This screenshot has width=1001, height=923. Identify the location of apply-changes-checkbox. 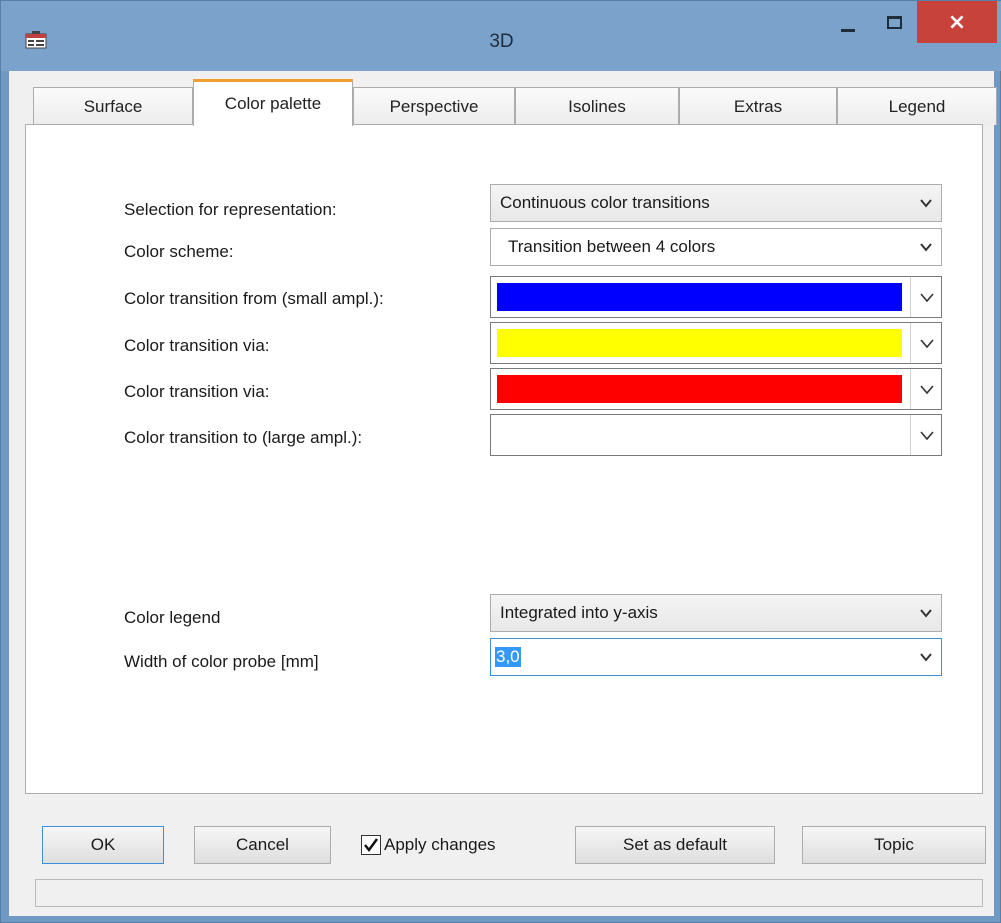
(371, 845).